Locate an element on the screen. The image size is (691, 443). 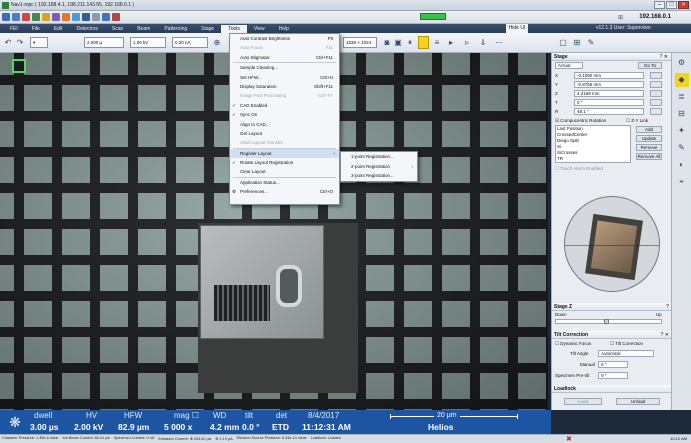
menu-edit: Edit is located at coordinates (58, 29).